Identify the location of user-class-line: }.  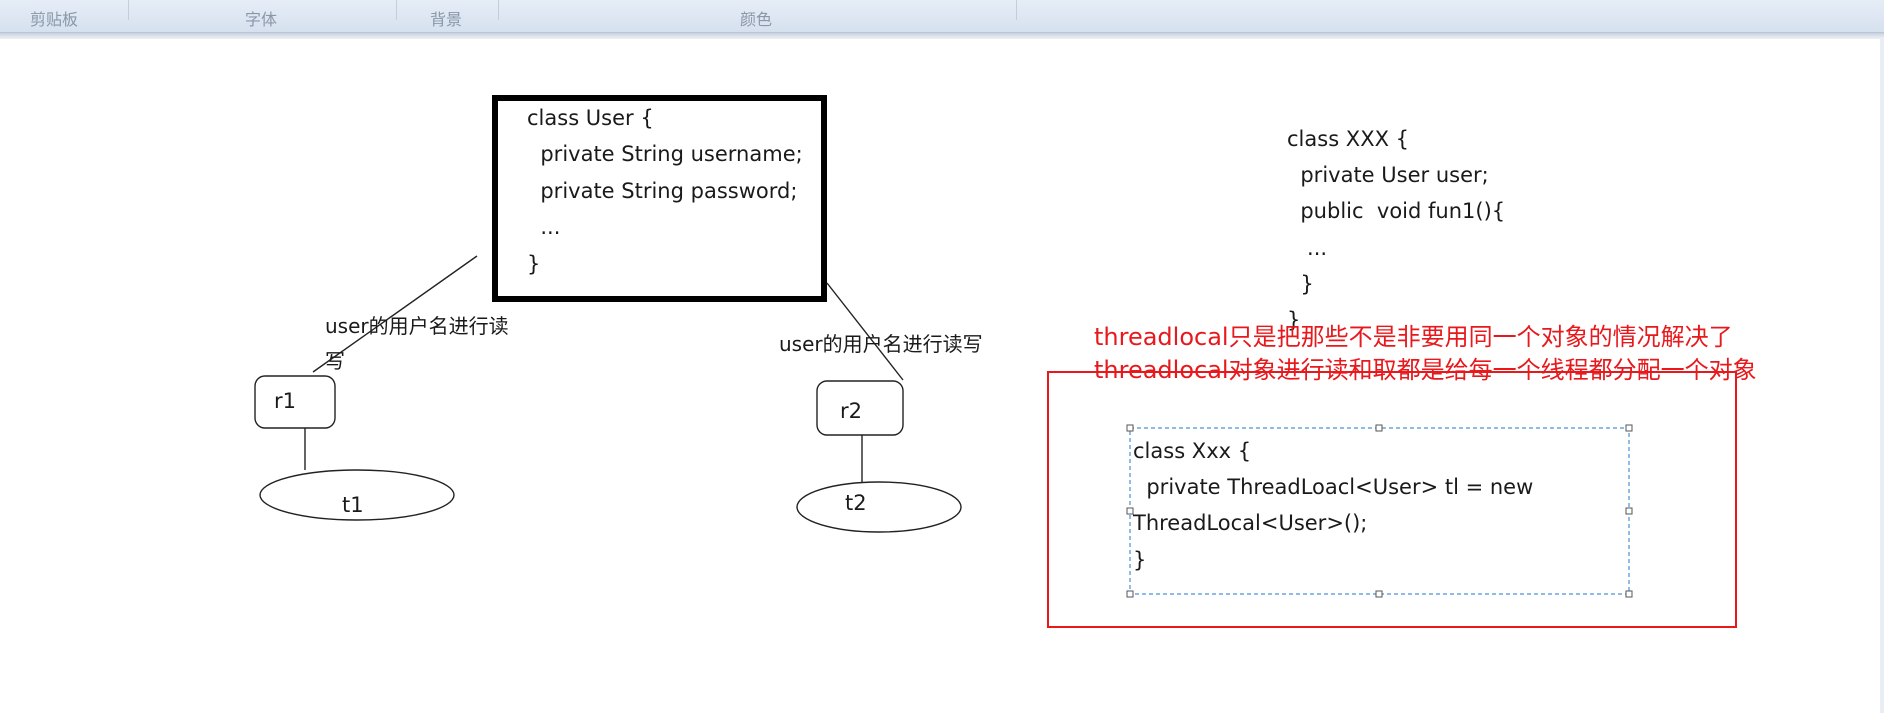
(534, 264).